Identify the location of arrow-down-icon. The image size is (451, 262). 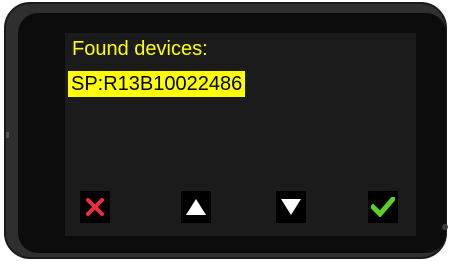
(291, 207).